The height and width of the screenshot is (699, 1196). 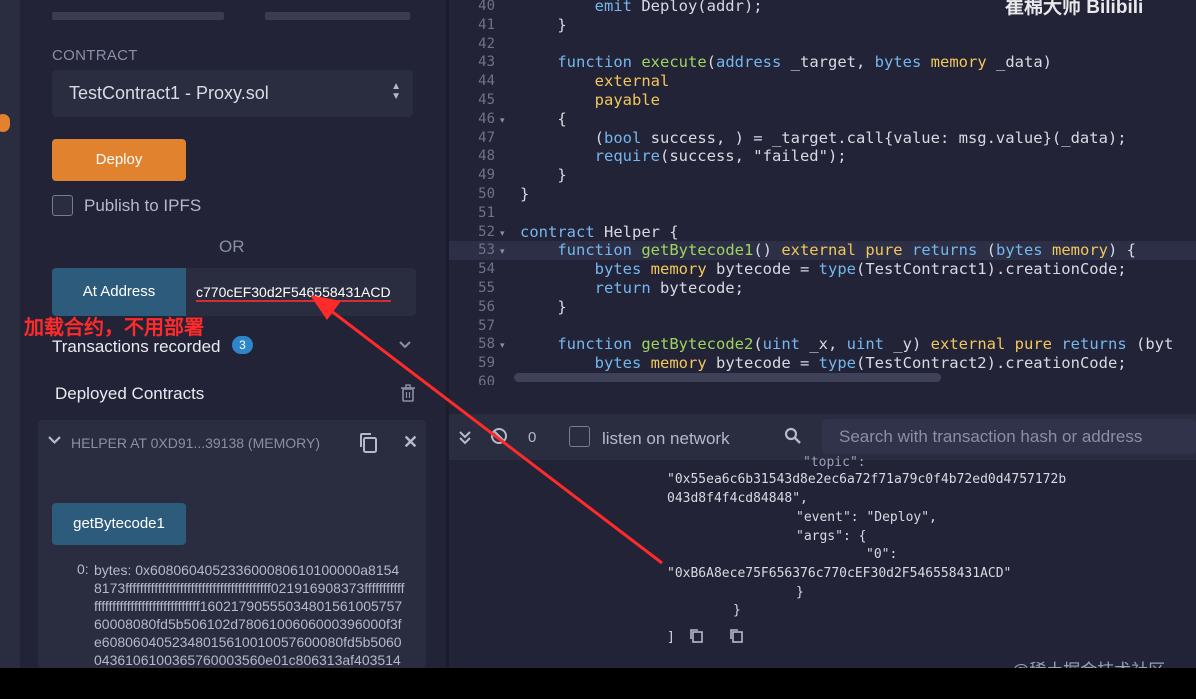 What do you see at coordinates (486, 100) in the screenshot?
I see `line-number: 45` at bounding box center [486, 100].